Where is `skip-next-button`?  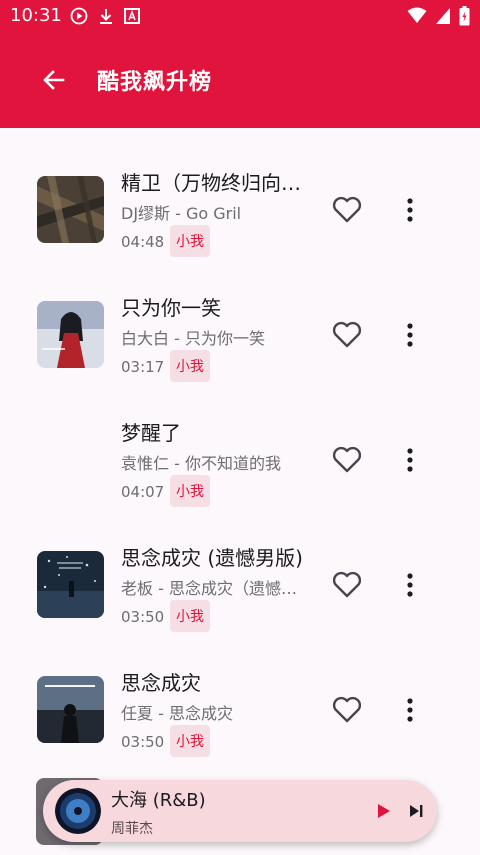
skip-next-button is located at coordinates (416, 811).